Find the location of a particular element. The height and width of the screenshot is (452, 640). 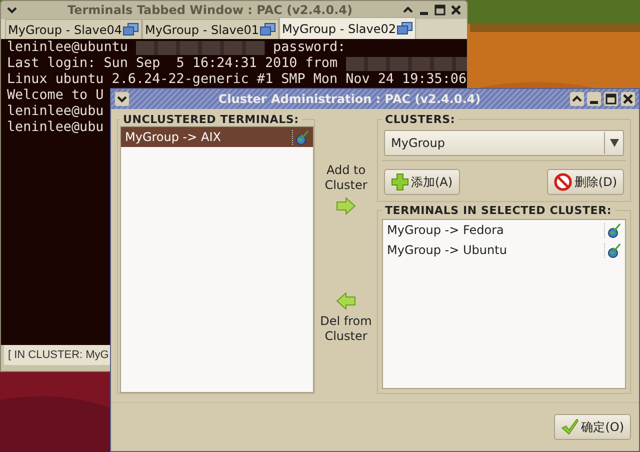

tab: MyGroup - Slave02 is located at coordinates (347, 28).